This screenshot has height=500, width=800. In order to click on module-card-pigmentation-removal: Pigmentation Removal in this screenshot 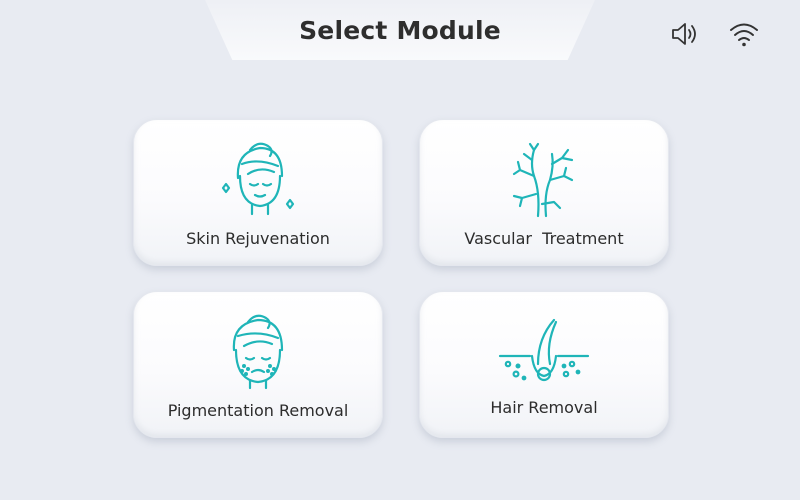, I will do `click(258, 364)`.